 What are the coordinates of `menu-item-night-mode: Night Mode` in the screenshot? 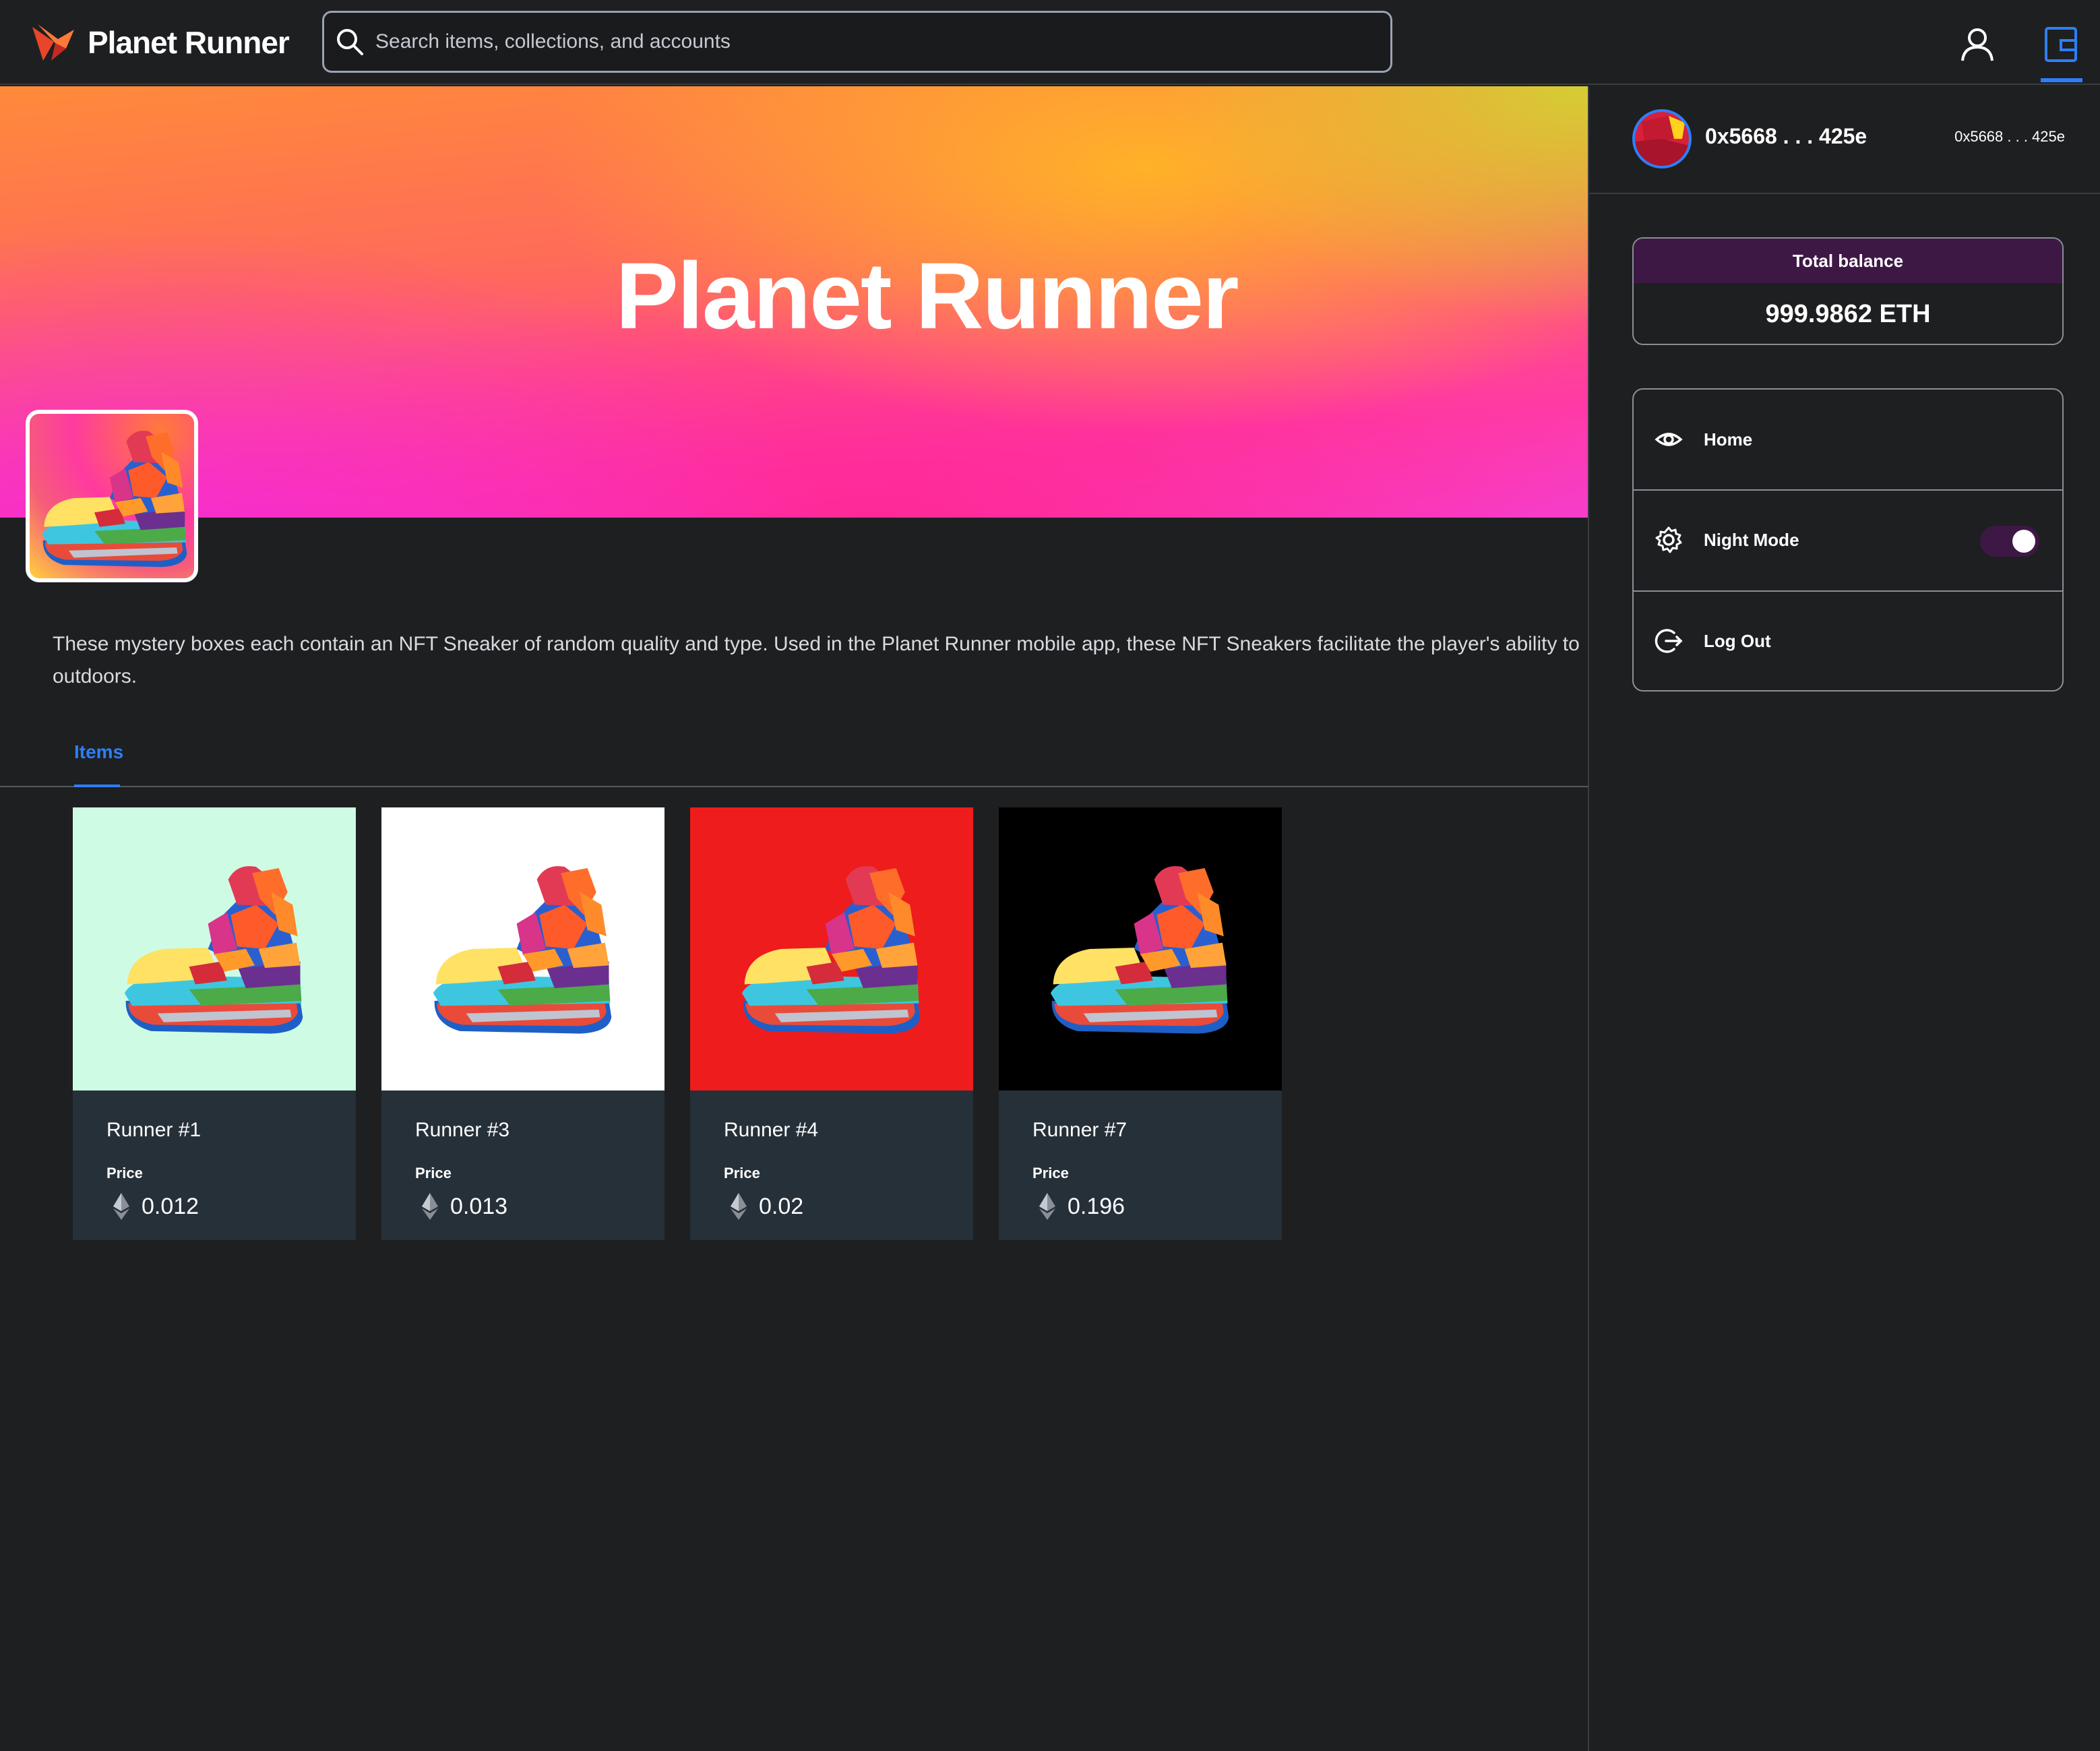 It's located at (1848, 539).